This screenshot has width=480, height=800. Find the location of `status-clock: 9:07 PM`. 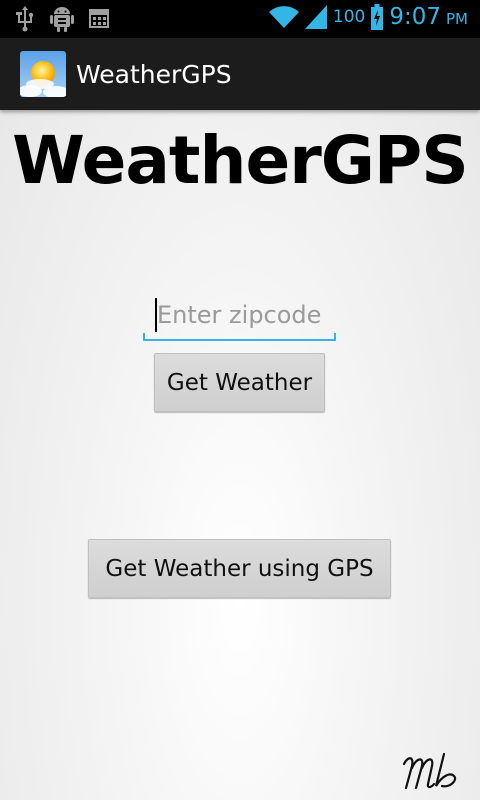

status-clock: 9:07 PM is located at coordinates (428, 17).